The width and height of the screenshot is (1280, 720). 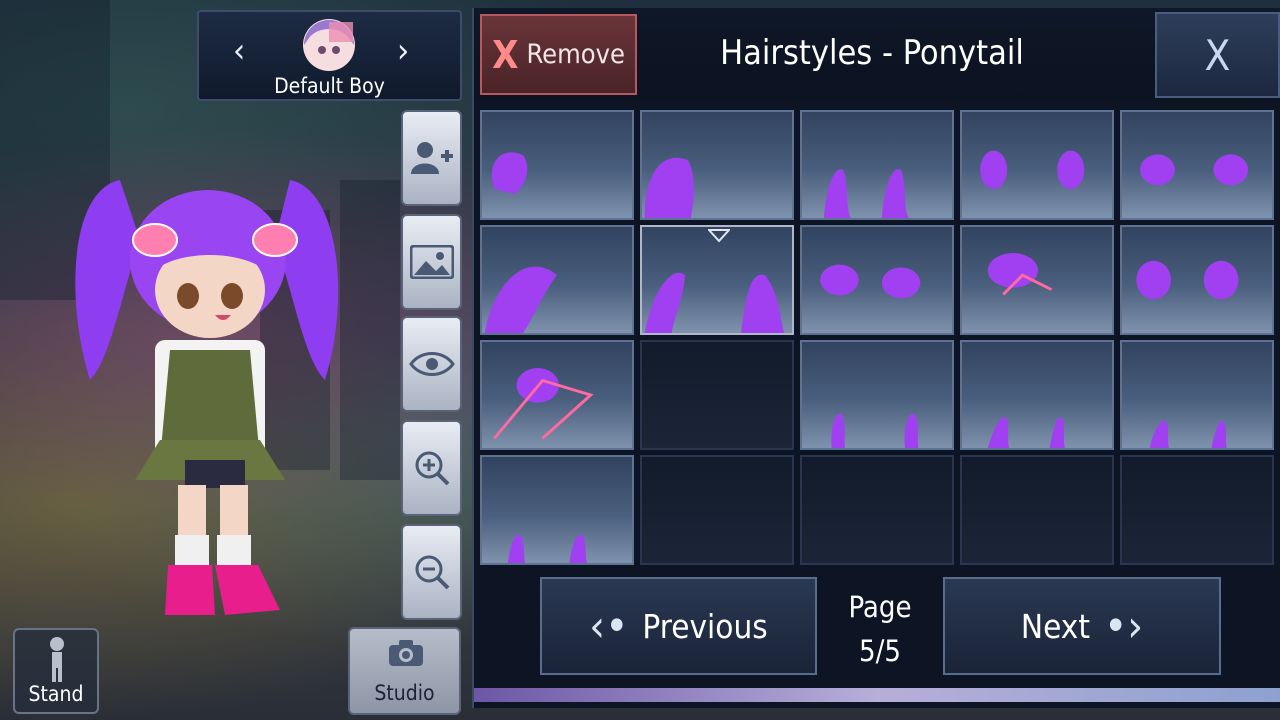 What do you see at coordinates (872, 53) in the screenshot?
I see `panel-title: Hairstyles - Ponytail` at bounding box center [872, 53].